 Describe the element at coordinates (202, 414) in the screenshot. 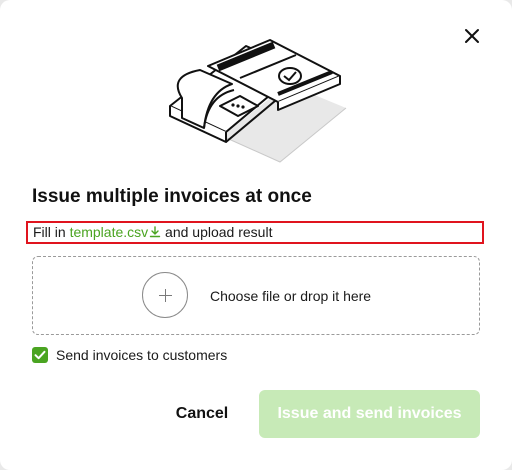

I see `cancel-button: Cancel` at that location.